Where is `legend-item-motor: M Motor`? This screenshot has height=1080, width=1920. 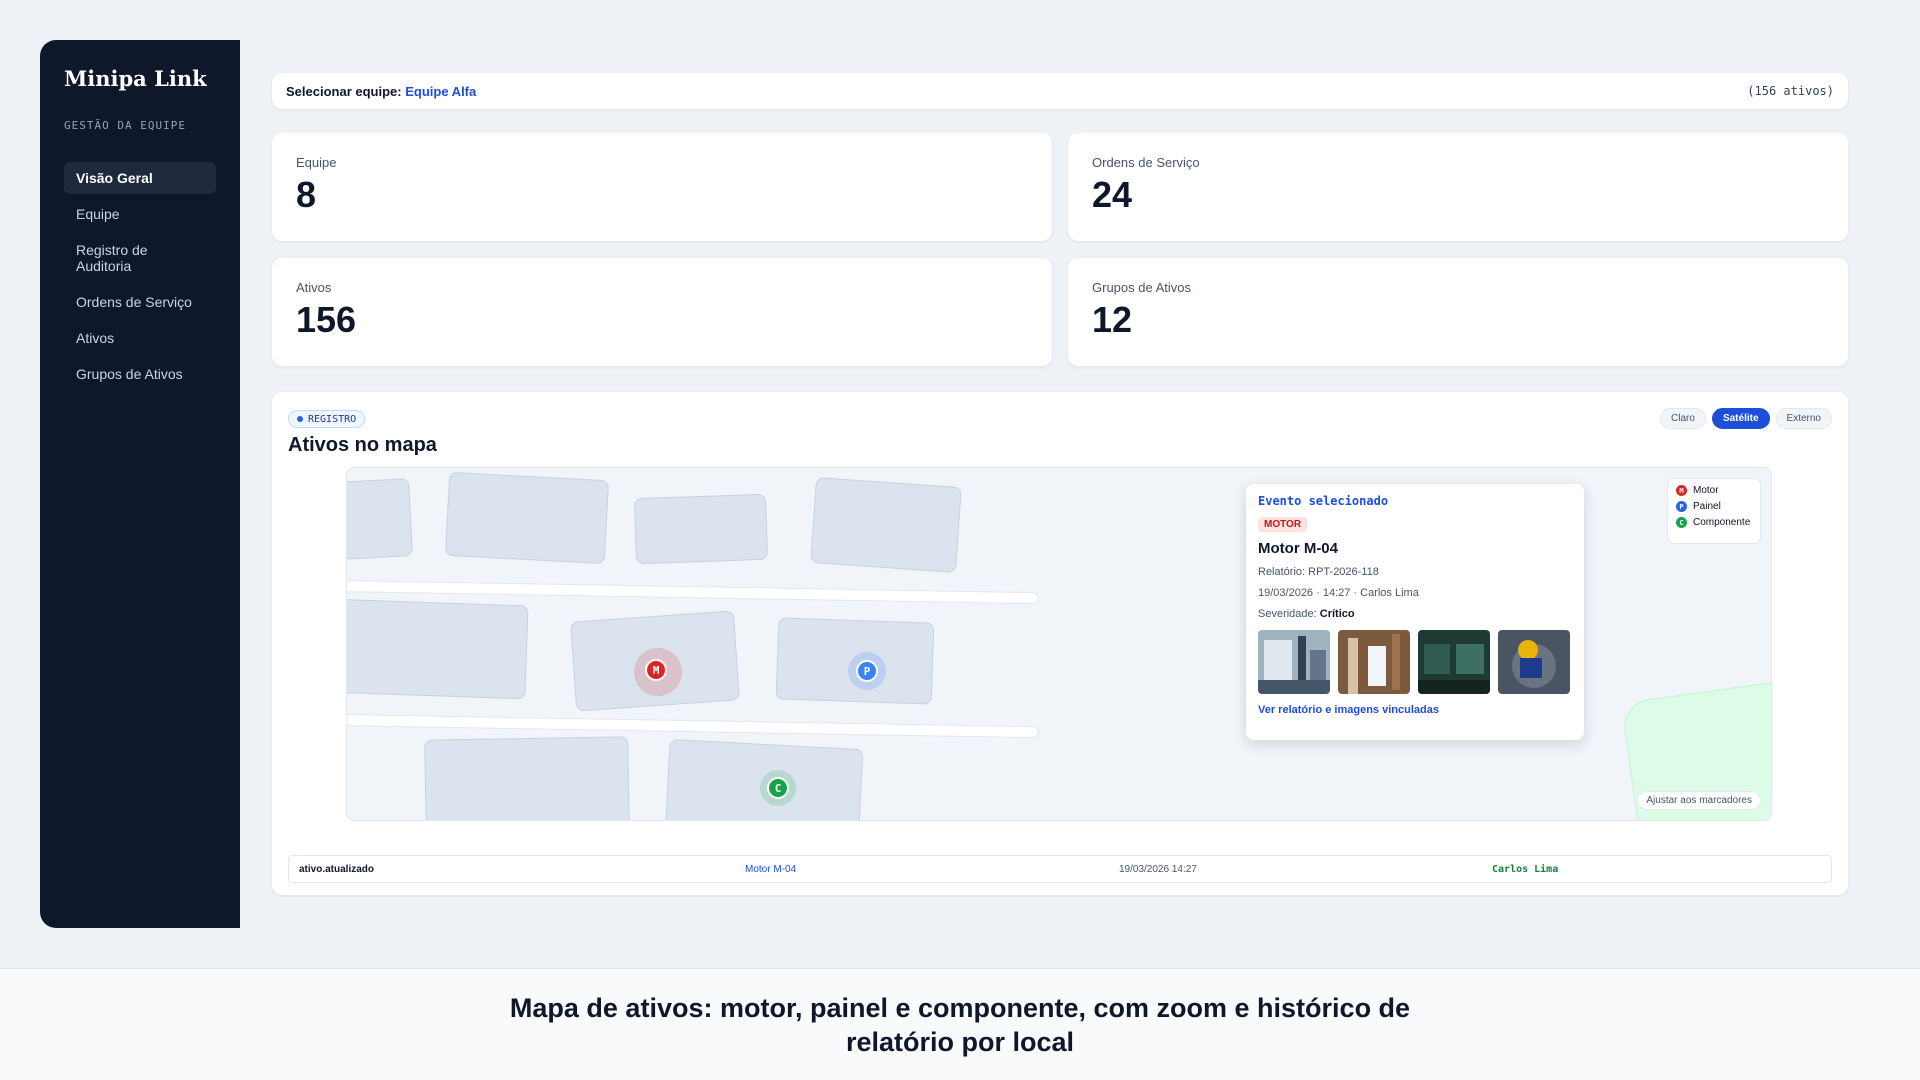
legend-item-motor: M Motor is located at coordinates (1714, 490).